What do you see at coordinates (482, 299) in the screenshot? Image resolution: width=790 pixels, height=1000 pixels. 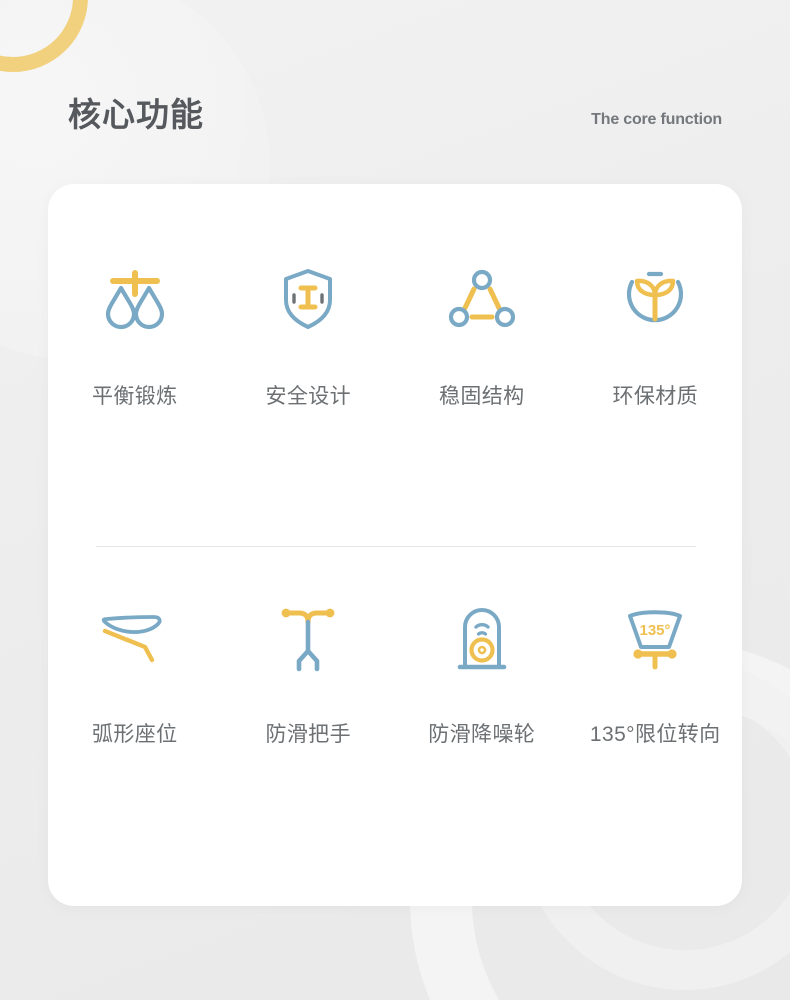 I see `triangle-structure-icon` at bounding box center [482, 299].